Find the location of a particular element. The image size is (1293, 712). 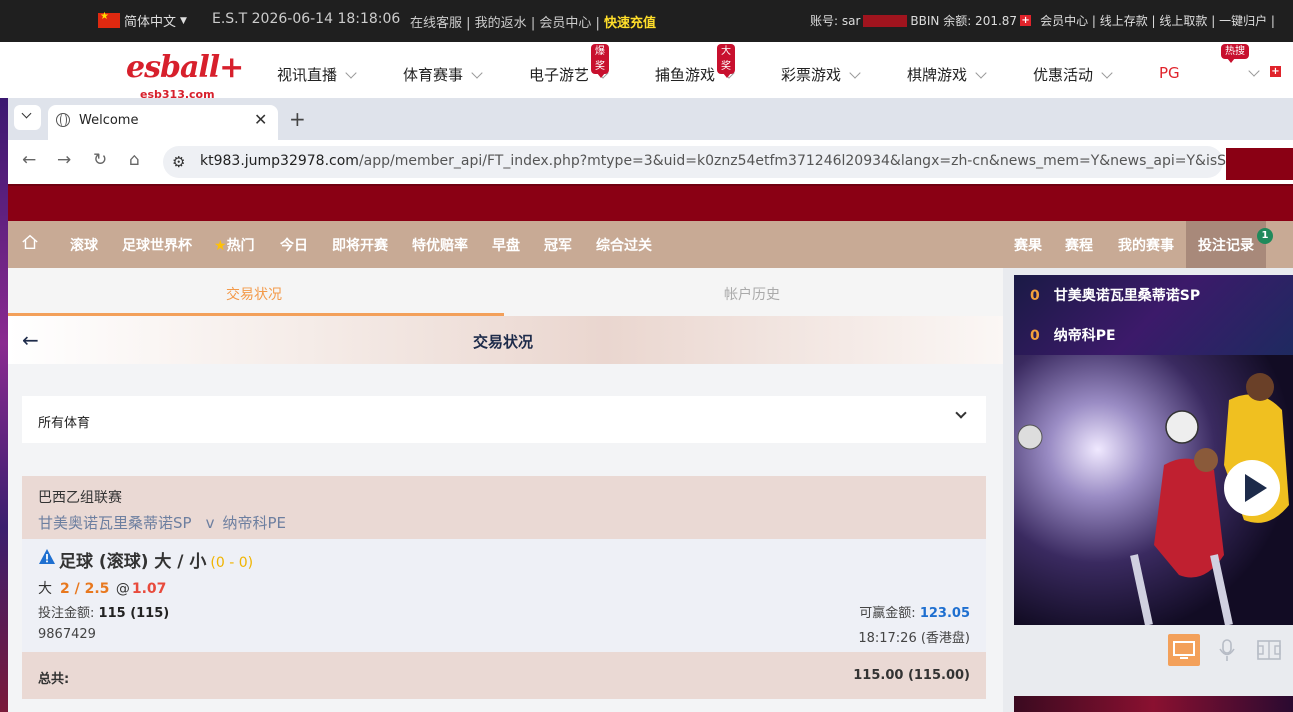

play-icon is located at coordinates (1252, 488).